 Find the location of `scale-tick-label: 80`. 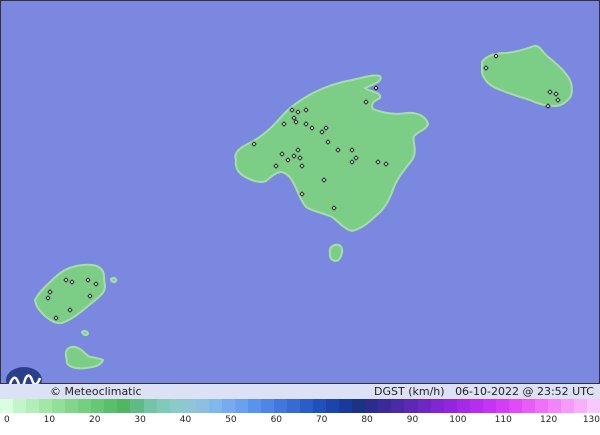

scale-tick-label: 80 is located at coordinates (367, 420).